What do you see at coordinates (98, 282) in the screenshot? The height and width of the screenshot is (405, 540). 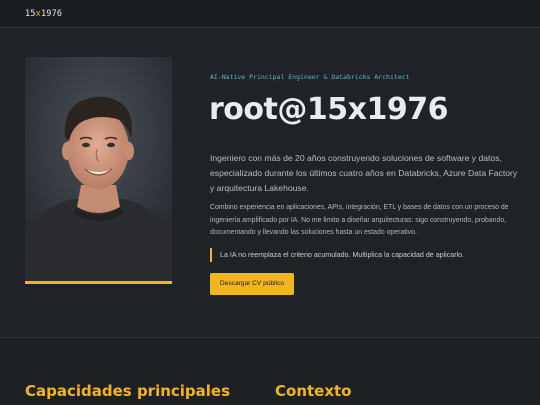 I see `photo-accent-line` at bounding box center [98, 282].